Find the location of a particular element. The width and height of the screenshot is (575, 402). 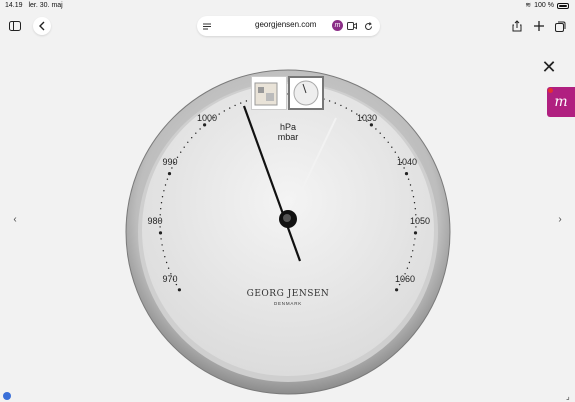

scale-label-1000: 1000 is located at coordinates (207, 118).